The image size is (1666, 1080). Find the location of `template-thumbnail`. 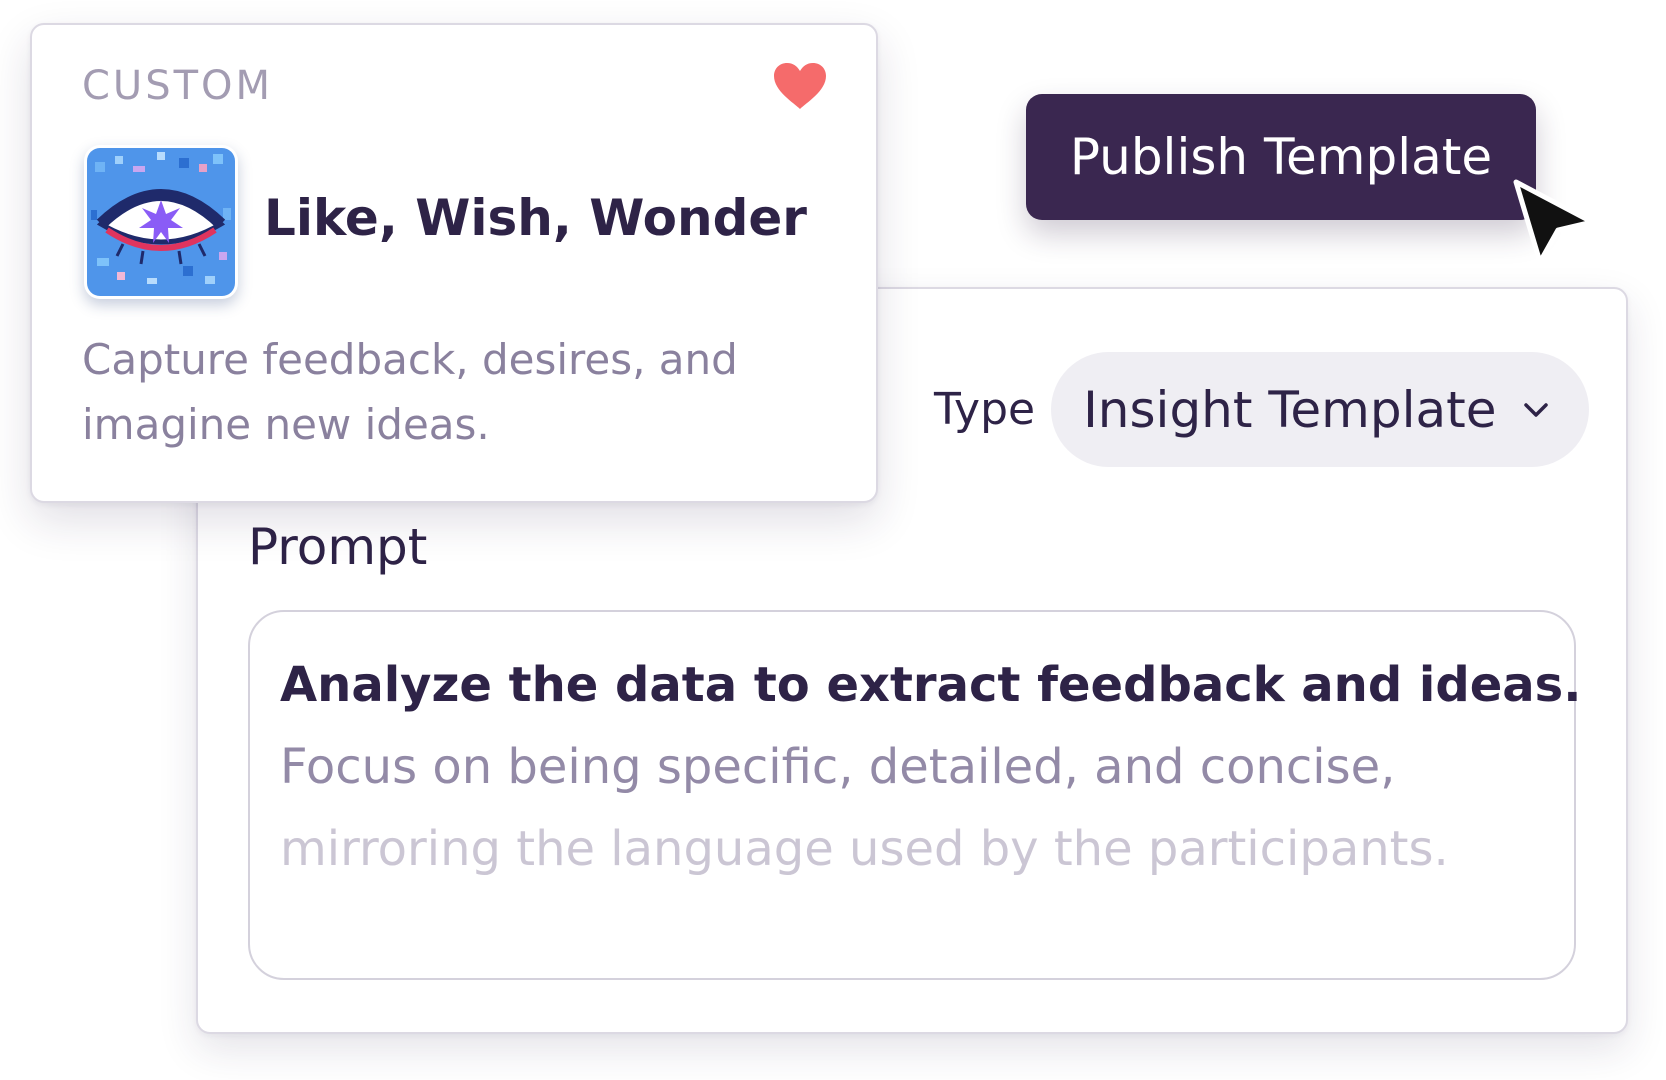

template-thumbnail is located at coordinates (161, 222).